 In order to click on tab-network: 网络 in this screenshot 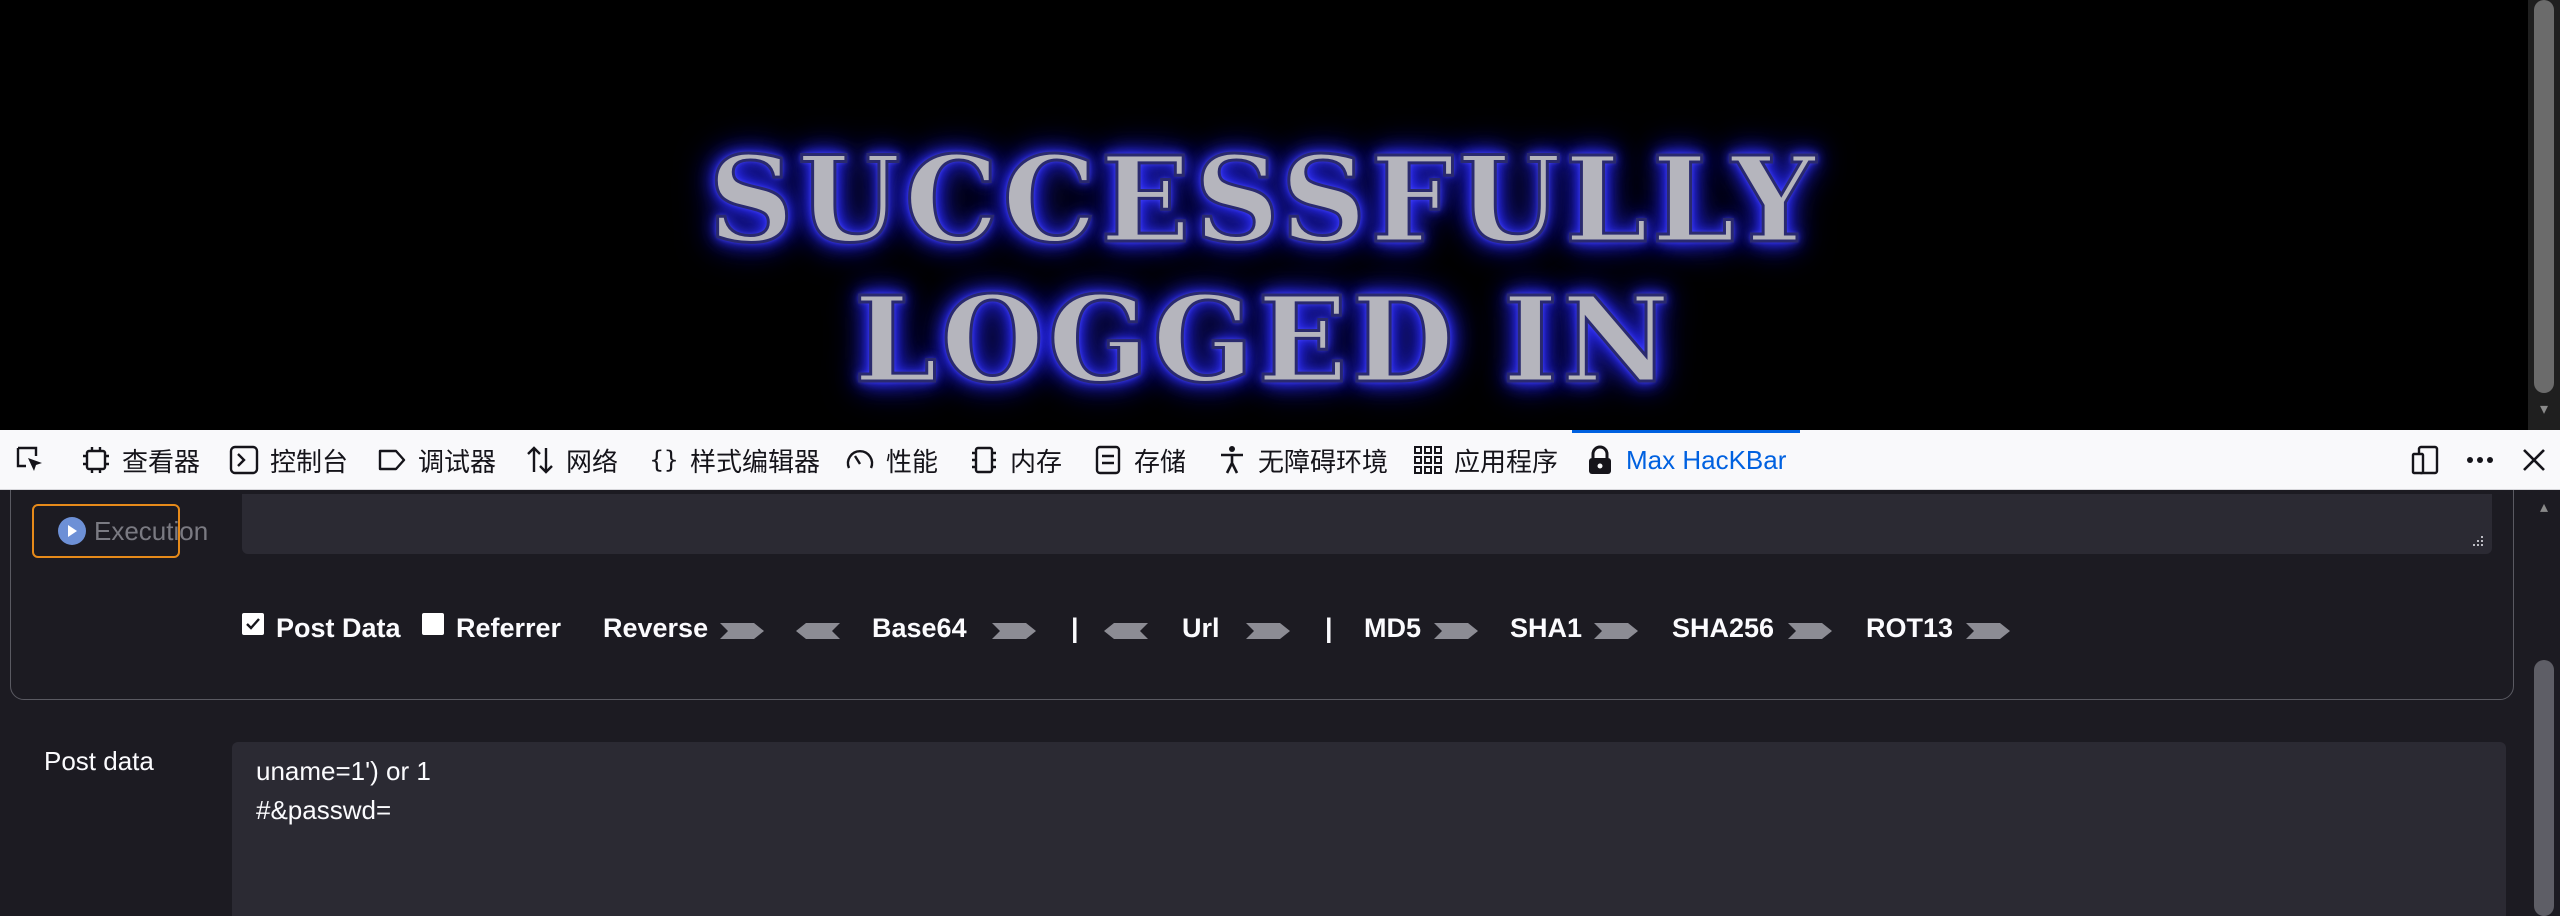, I will do `click(571, 460)`.